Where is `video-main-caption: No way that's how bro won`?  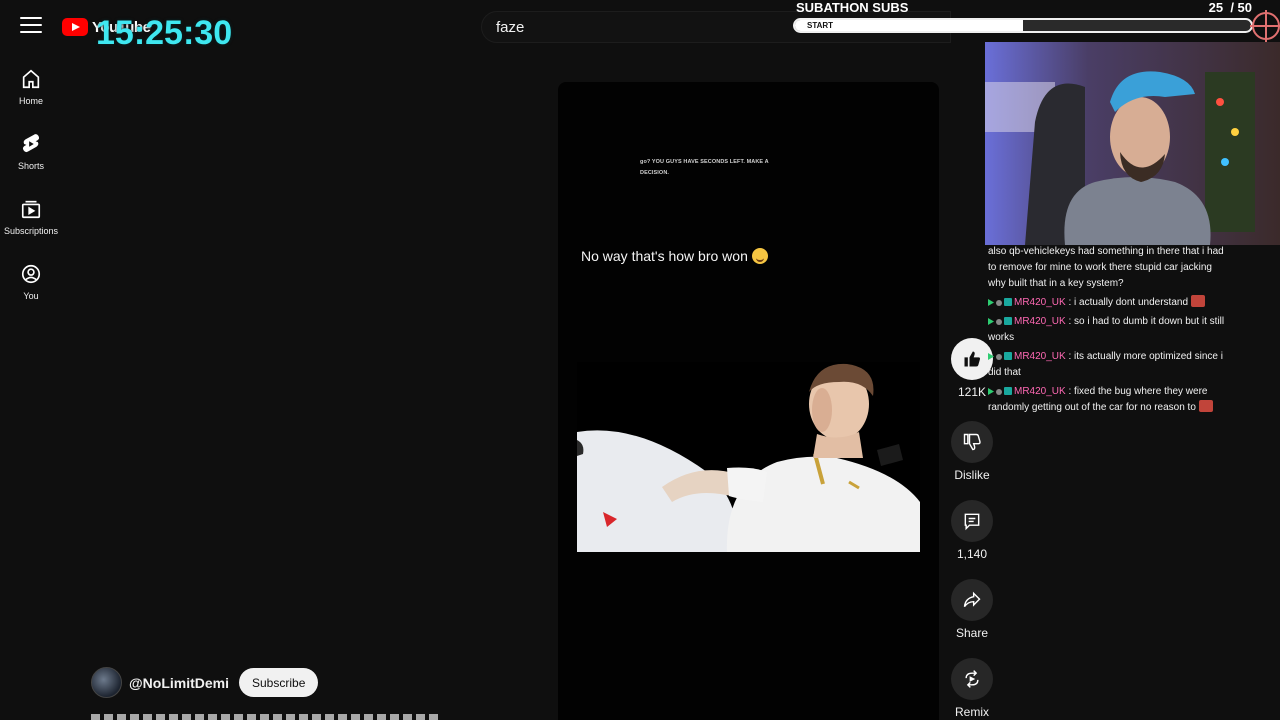
video-main-caption: No way that's how bro won is located at coordinates (674, 256).